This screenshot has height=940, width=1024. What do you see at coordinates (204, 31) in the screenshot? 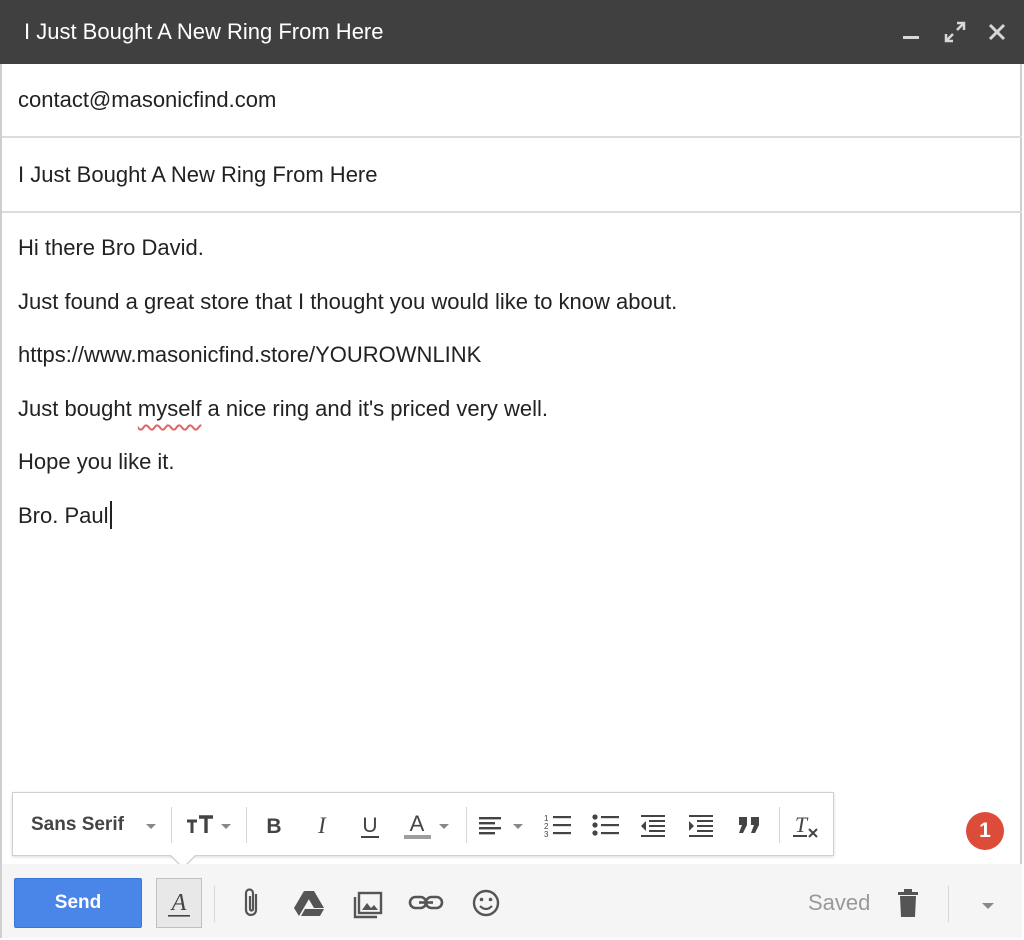
I see `compose-window-title: I Just Bought A New Ring From Here` at bounding box center [204, 31].